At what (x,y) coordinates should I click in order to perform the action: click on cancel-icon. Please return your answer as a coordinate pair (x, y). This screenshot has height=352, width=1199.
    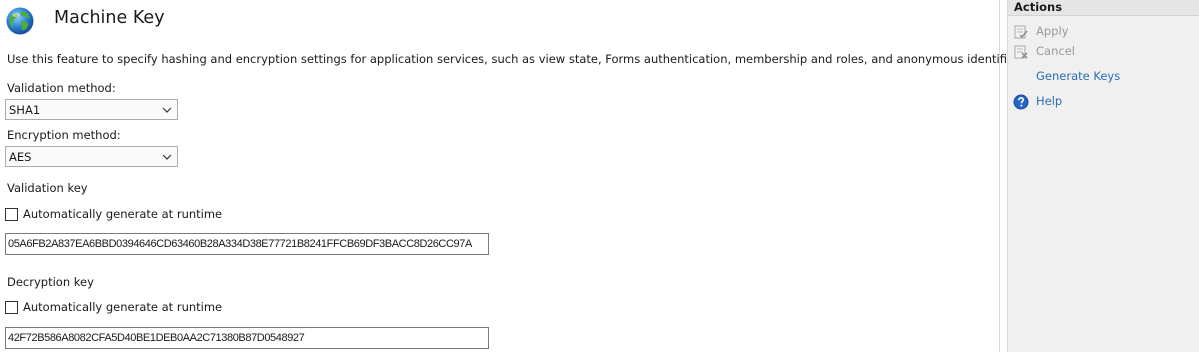
    Looking at the image, I should click on (1021, 52).